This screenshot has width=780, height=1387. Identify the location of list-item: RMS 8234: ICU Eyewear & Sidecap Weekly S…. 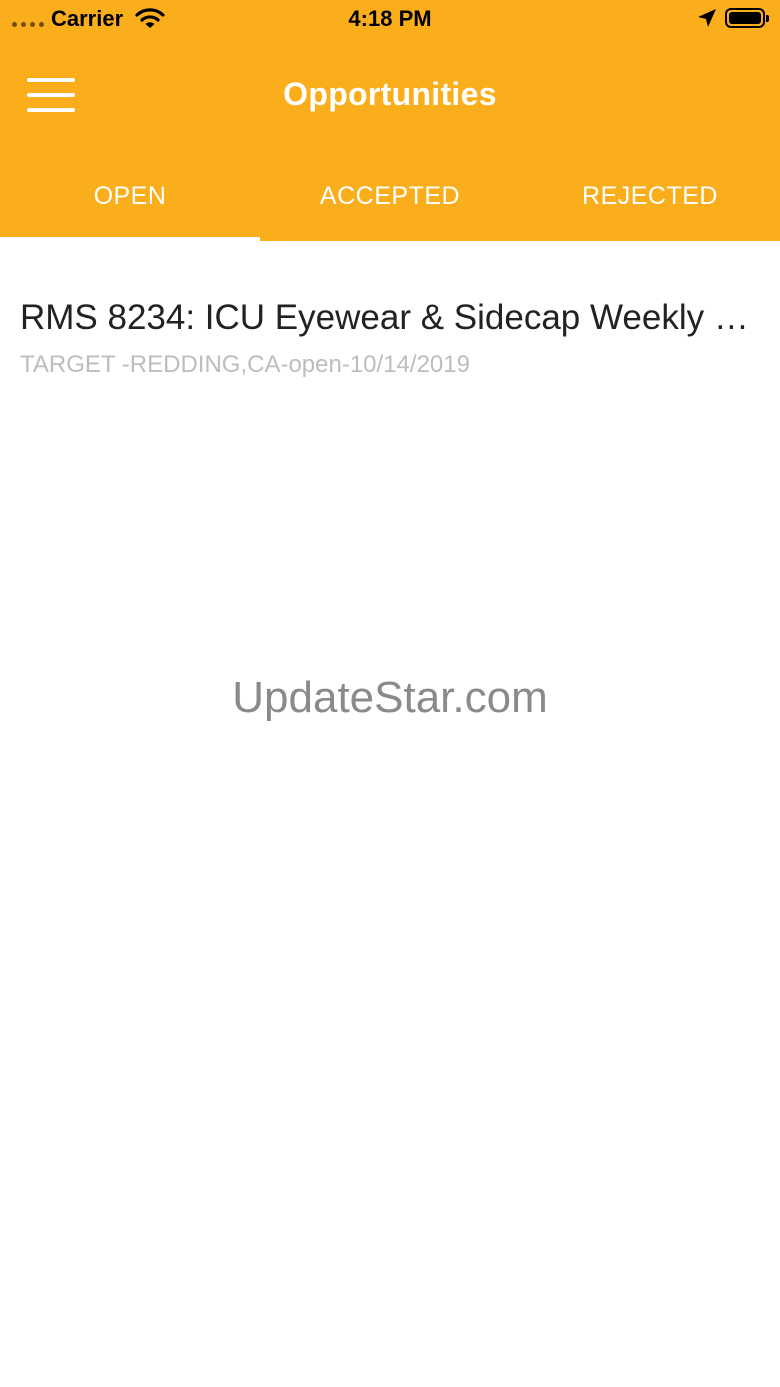
(390, 321).